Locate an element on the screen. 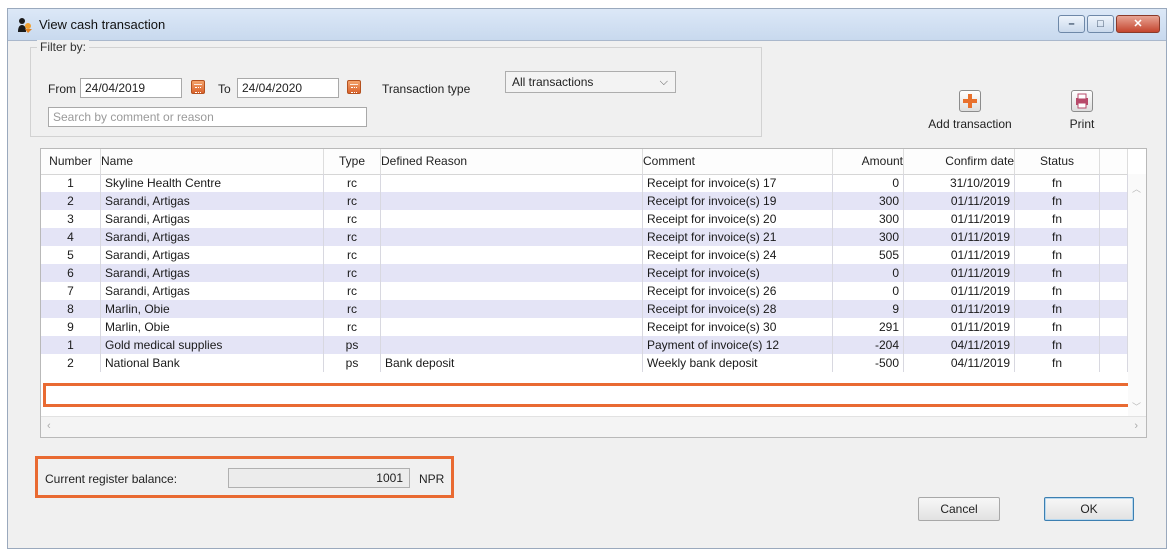  column-header-reason: Defined Reason is located at coordinates (512, 161).